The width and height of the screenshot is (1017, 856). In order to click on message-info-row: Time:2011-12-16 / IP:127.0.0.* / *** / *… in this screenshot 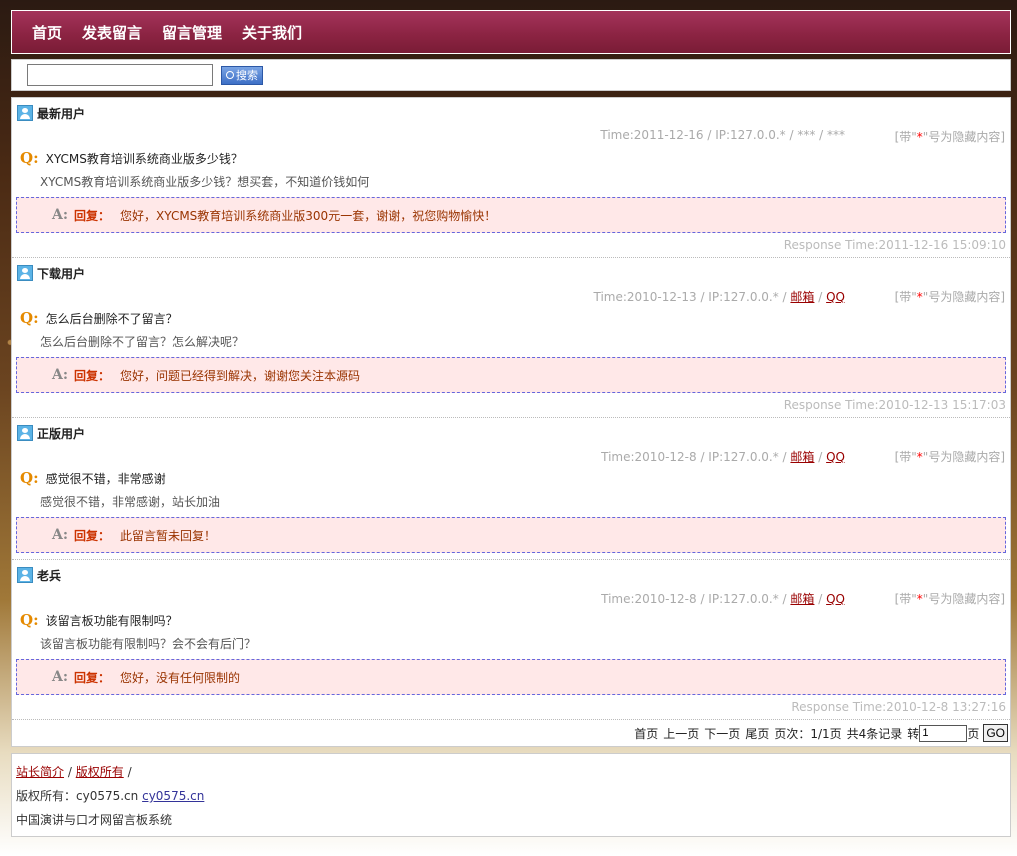, I will do `click(511, 135)`.